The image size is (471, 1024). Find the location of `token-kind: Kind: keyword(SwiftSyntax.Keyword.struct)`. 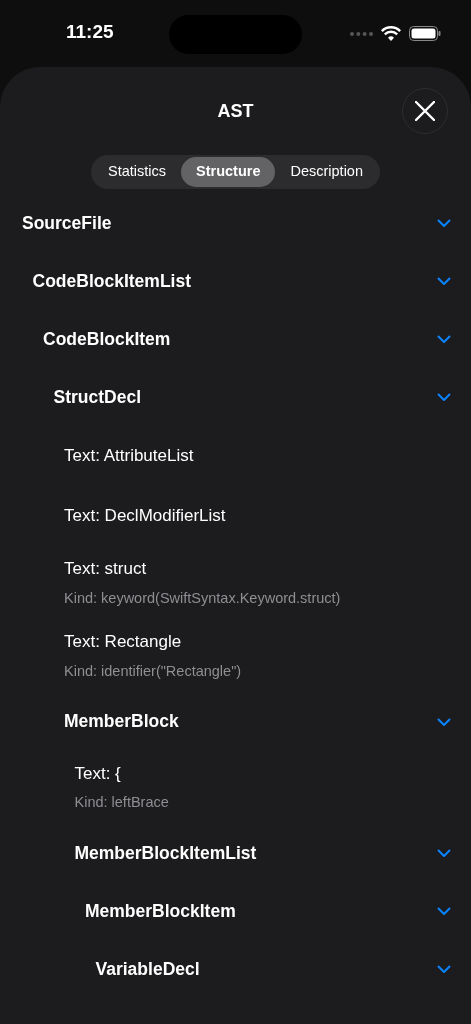

token-kind: Kind: keyword(SwiftSyntax.Keyword.struct) is located at coordinates (202, 598).